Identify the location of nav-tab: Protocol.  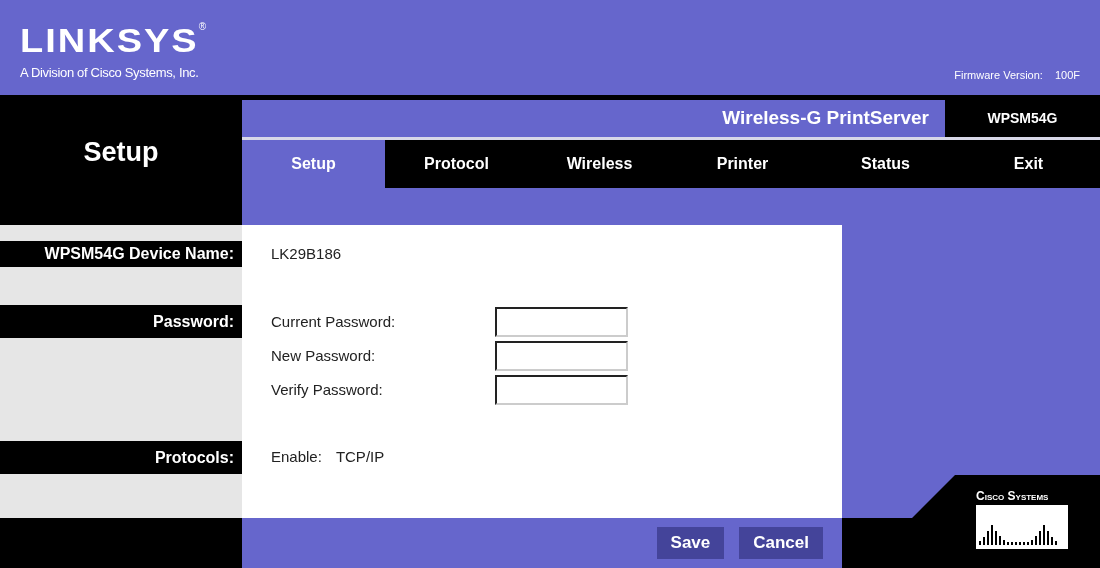
(456, 164).